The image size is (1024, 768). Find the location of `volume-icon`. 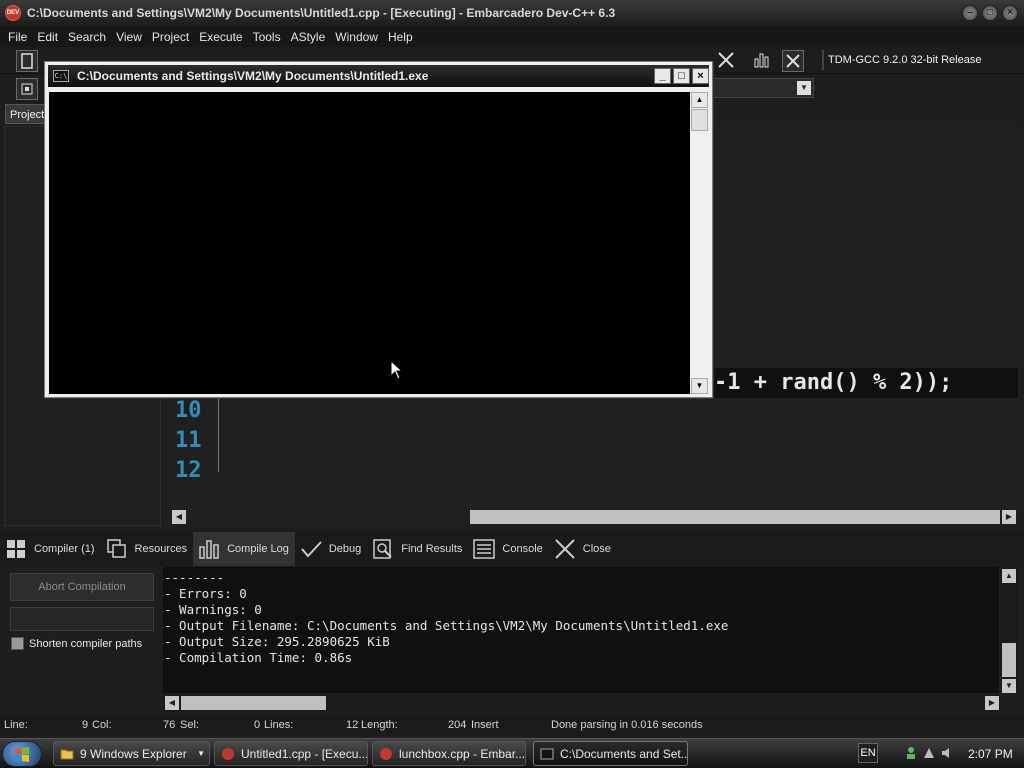

volume-icon is located at coordinates (947, 753).